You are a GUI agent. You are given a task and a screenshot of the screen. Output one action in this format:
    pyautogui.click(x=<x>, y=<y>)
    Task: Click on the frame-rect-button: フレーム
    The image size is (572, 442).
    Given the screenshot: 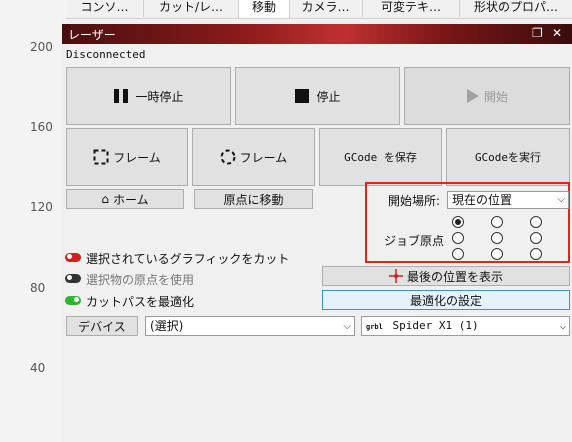 What is the action you would take?
    pyautogui.click(x=127, y=157)
    